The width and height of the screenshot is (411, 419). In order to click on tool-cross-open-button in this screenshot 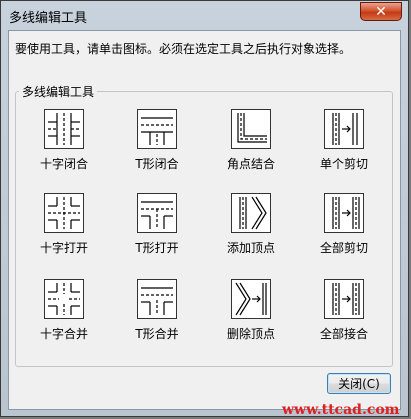, I will do `click(64, 213)`.